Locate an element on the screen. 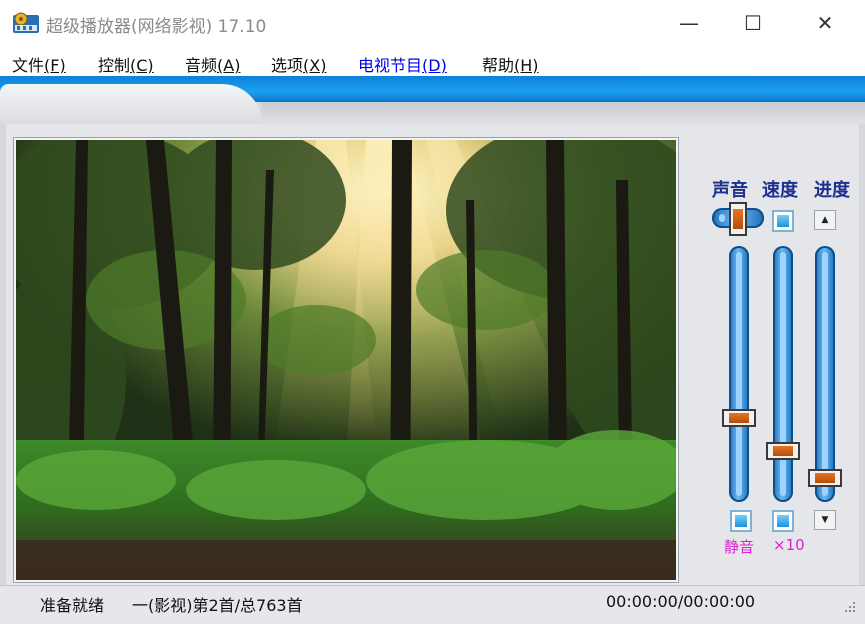  triangle-up-icon: ▲ is located at coordinates (825, 220).